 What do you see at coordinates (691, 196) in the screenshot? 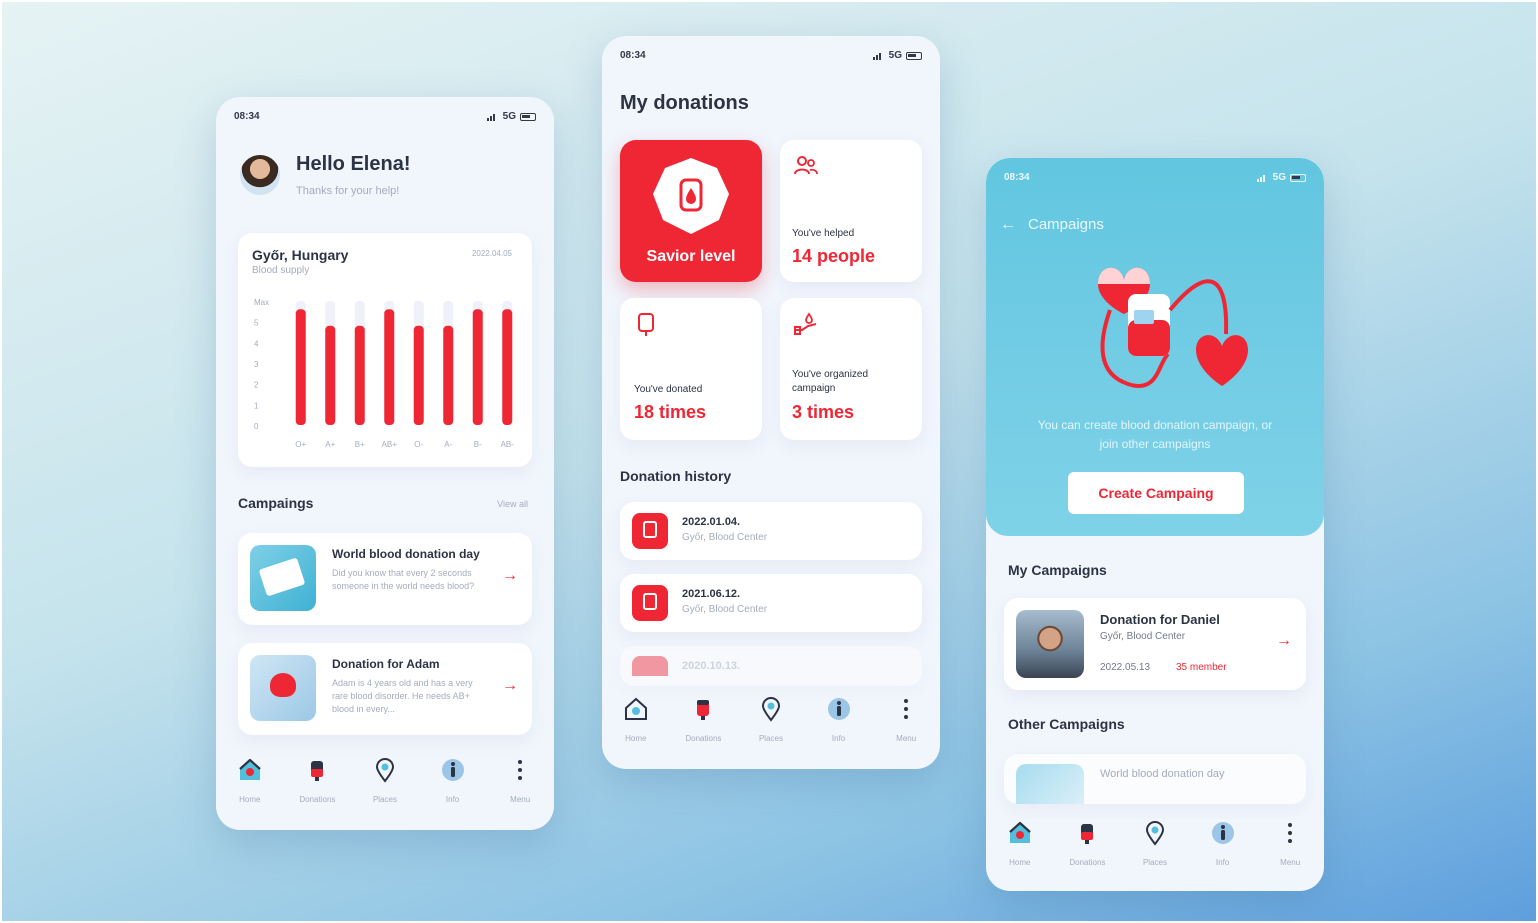
I see `blood-drop-badge-icon` at bounding box center [691, 196].